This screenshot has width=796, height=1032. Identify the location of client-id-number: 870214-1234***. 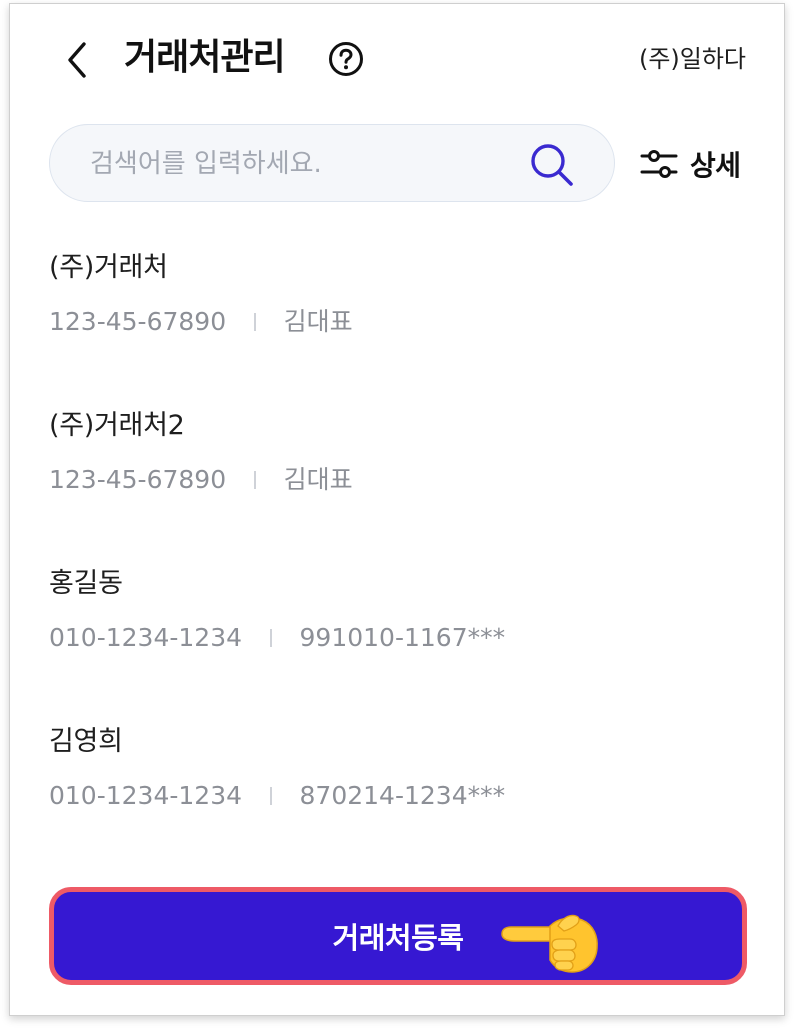
(402, 795).